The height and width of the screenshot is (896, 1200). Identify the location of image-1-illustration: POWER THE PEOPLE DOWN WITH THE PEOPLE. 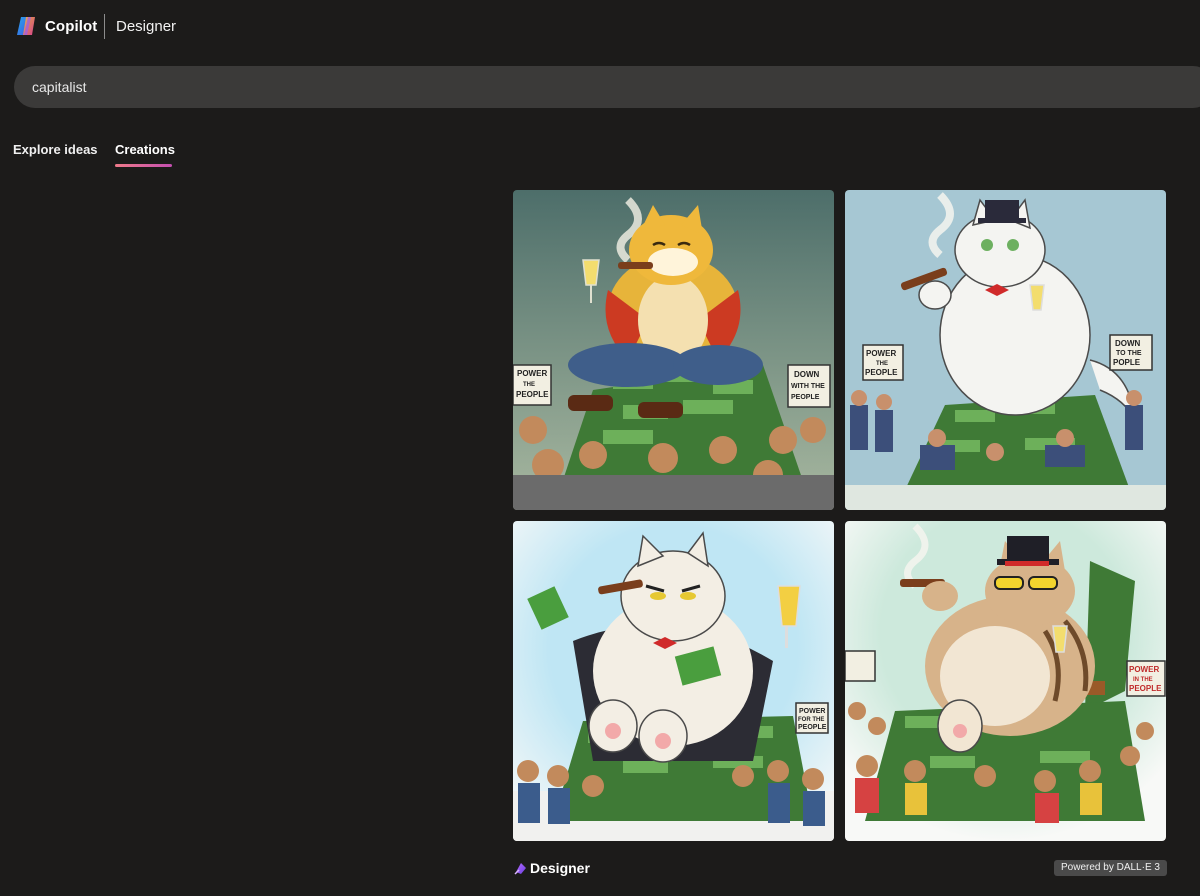
(673, 350).